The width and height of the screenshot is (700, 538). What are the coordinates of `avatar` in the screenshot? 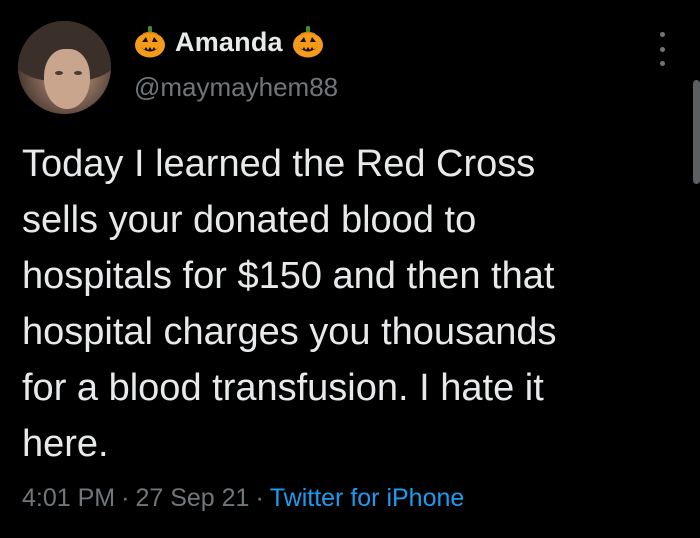 It's located at (64, 67).